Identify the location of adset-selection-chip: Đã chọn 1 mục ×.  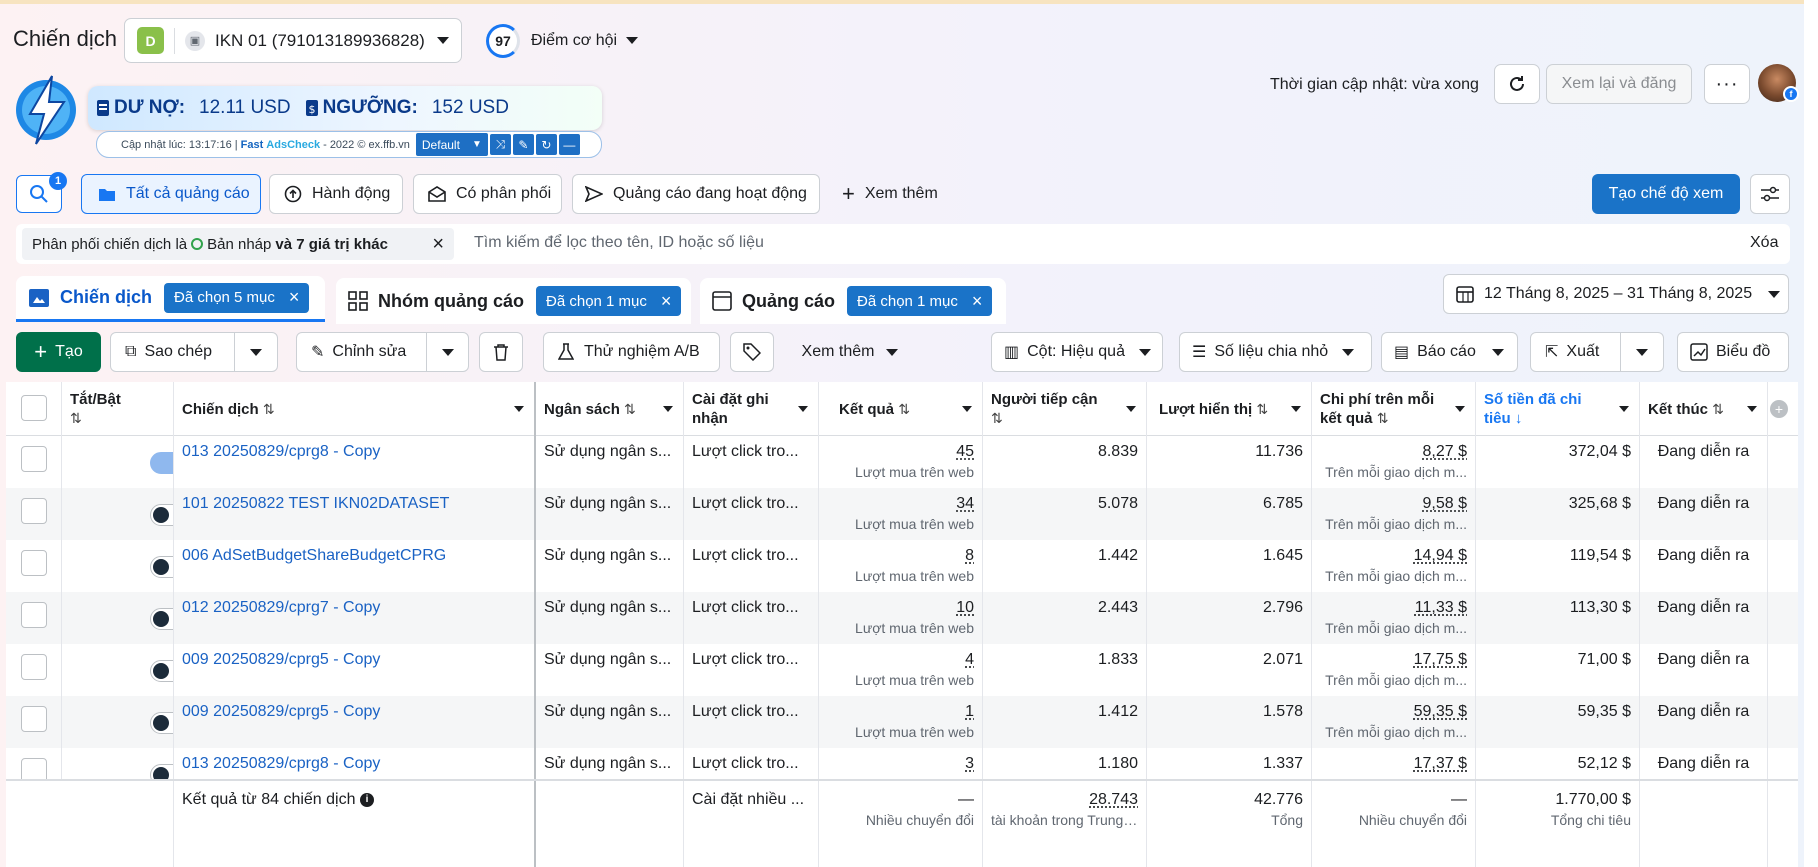
(609, 301).